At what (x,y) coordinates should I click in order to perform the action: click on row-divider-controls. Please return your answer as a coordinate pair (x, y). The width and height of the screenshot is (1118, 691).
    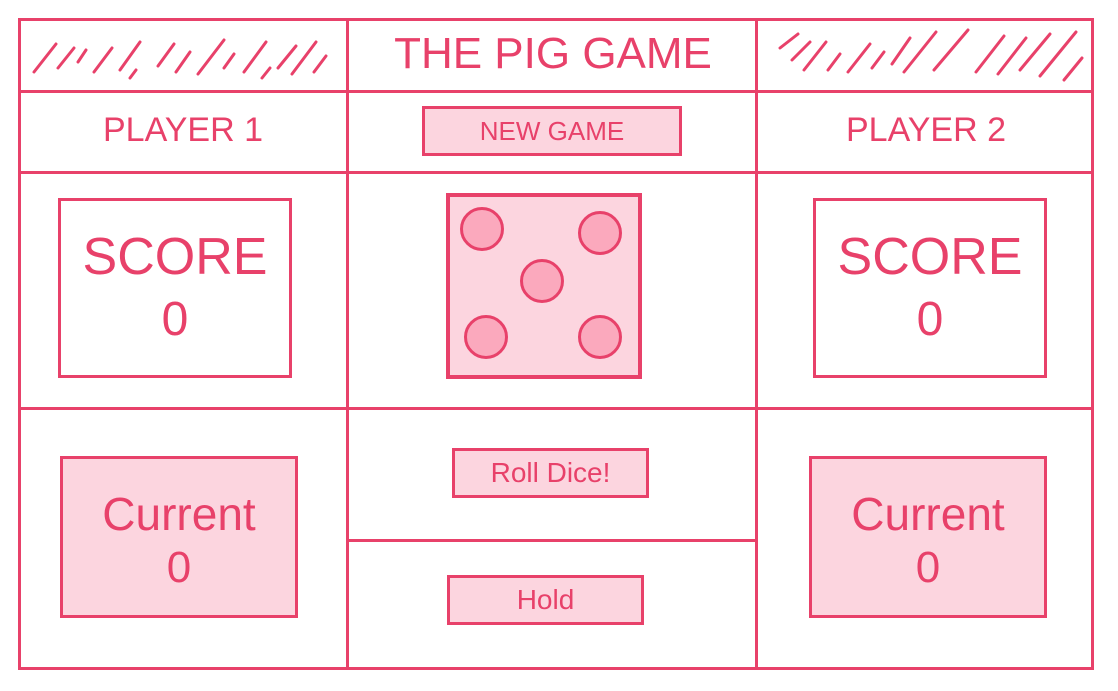
    Looking at the image, I should click on (552, 540).